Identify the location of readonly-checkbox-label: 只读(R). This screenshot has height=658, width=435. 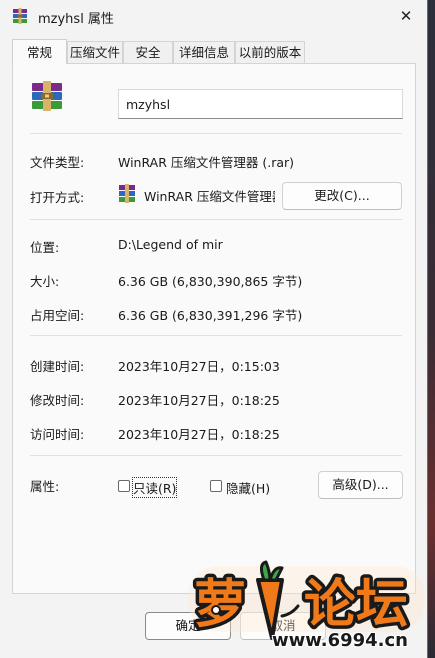
(154, 487).